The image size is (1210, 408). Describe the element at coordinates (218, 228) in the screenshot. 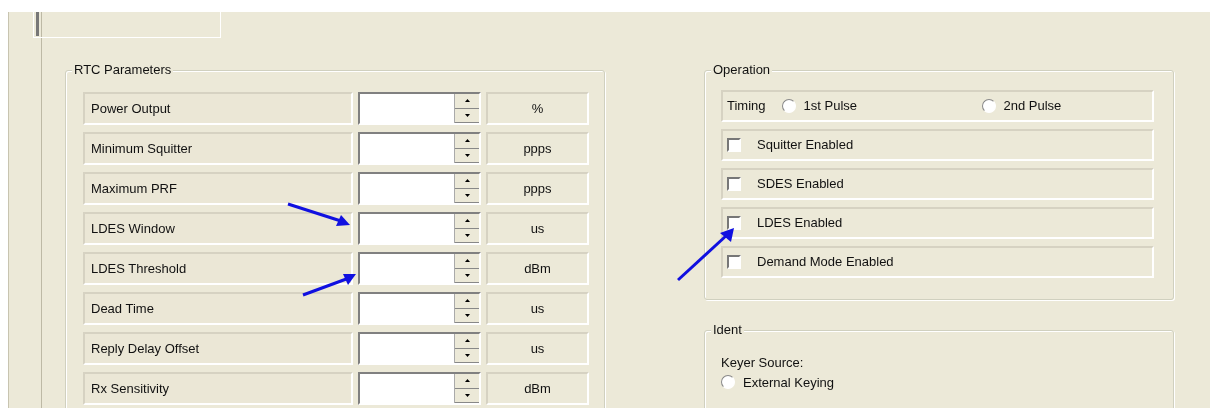

I see `parameter-label: LDES Window` at that location.